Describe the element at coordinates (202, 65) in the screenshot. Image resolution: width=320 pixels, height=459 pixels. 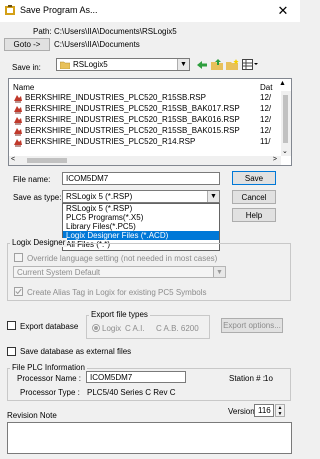
I see `back-icon` at that location.